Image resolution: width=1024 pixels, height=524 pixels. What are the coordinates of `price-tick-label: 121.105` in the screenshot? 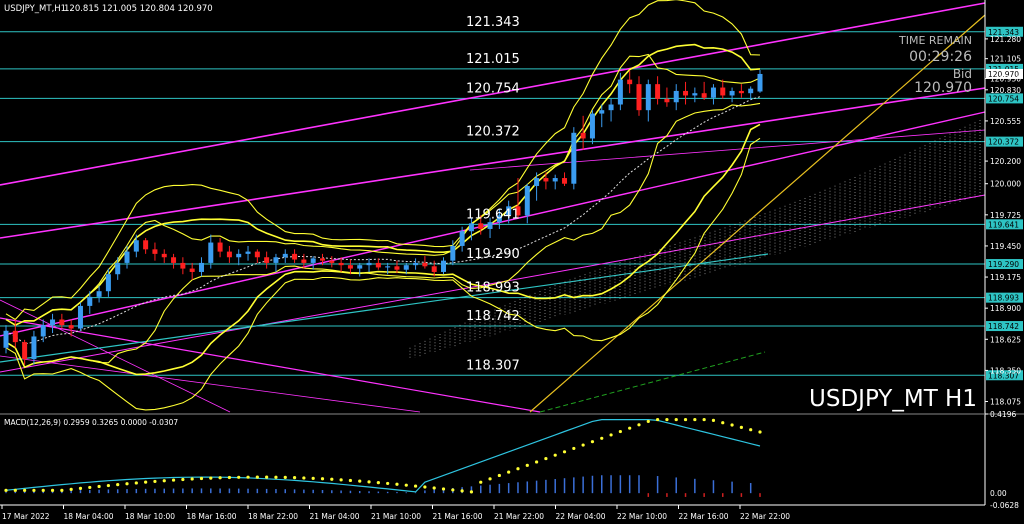 It's located at (1005, 59).